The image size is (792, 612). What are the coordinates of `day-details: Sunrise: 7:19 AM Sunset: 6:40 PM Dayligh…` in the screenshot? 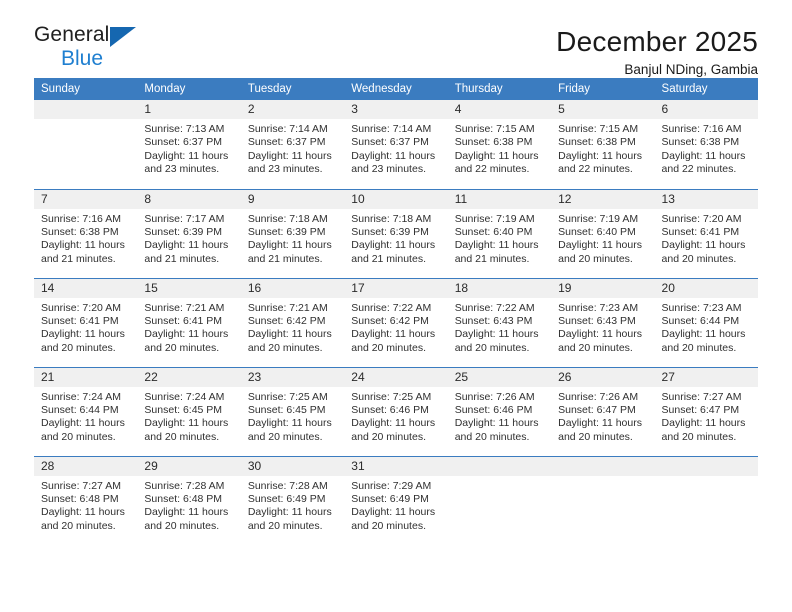 It's located at (499, 238).